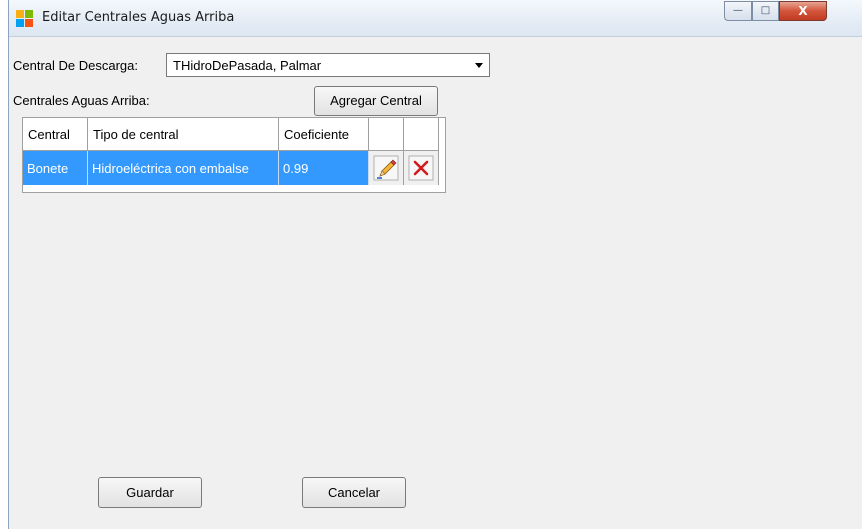  I want to click on table-row: Bonete Hidroeléctrica con embalse 0.99, so click(231, 167).